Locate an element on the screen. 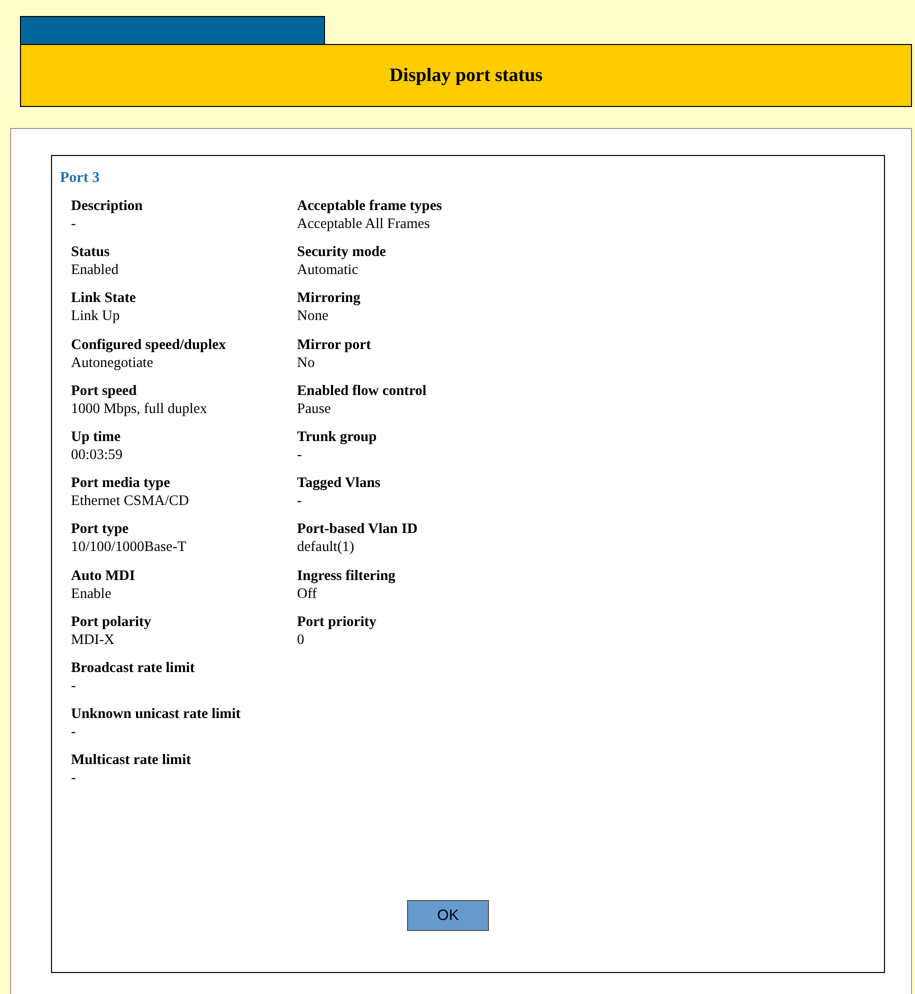  field-label: Link State is located at coordinates (103, 298).